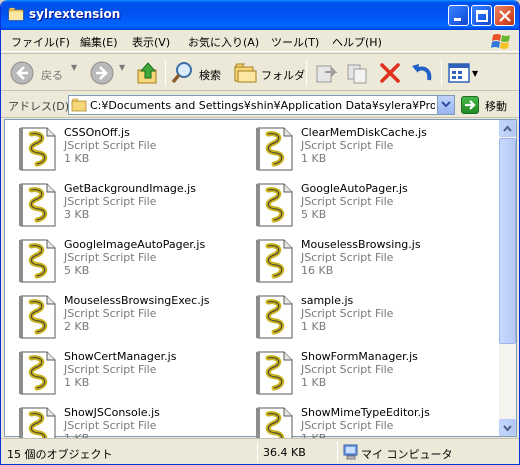 This screenshot has width=520, height=465. I want to click on move-to-button, so click(326, 73).